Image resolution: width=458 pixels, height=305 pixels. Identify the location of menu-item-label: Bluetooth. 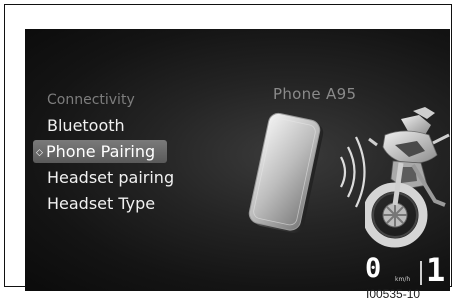
(86, 125).